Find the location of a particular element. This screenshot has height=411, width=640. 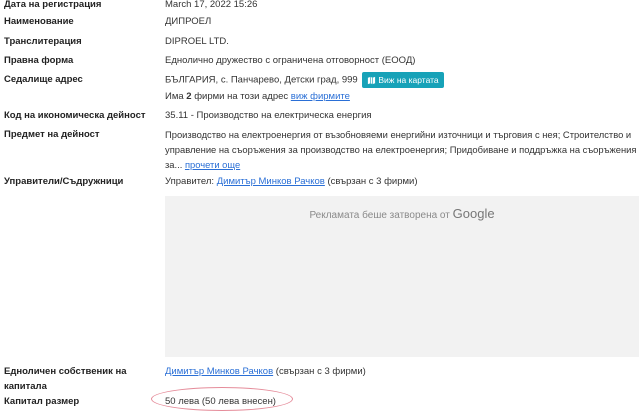

address-label: Седалище адрес is located at coordinates (43, 79).